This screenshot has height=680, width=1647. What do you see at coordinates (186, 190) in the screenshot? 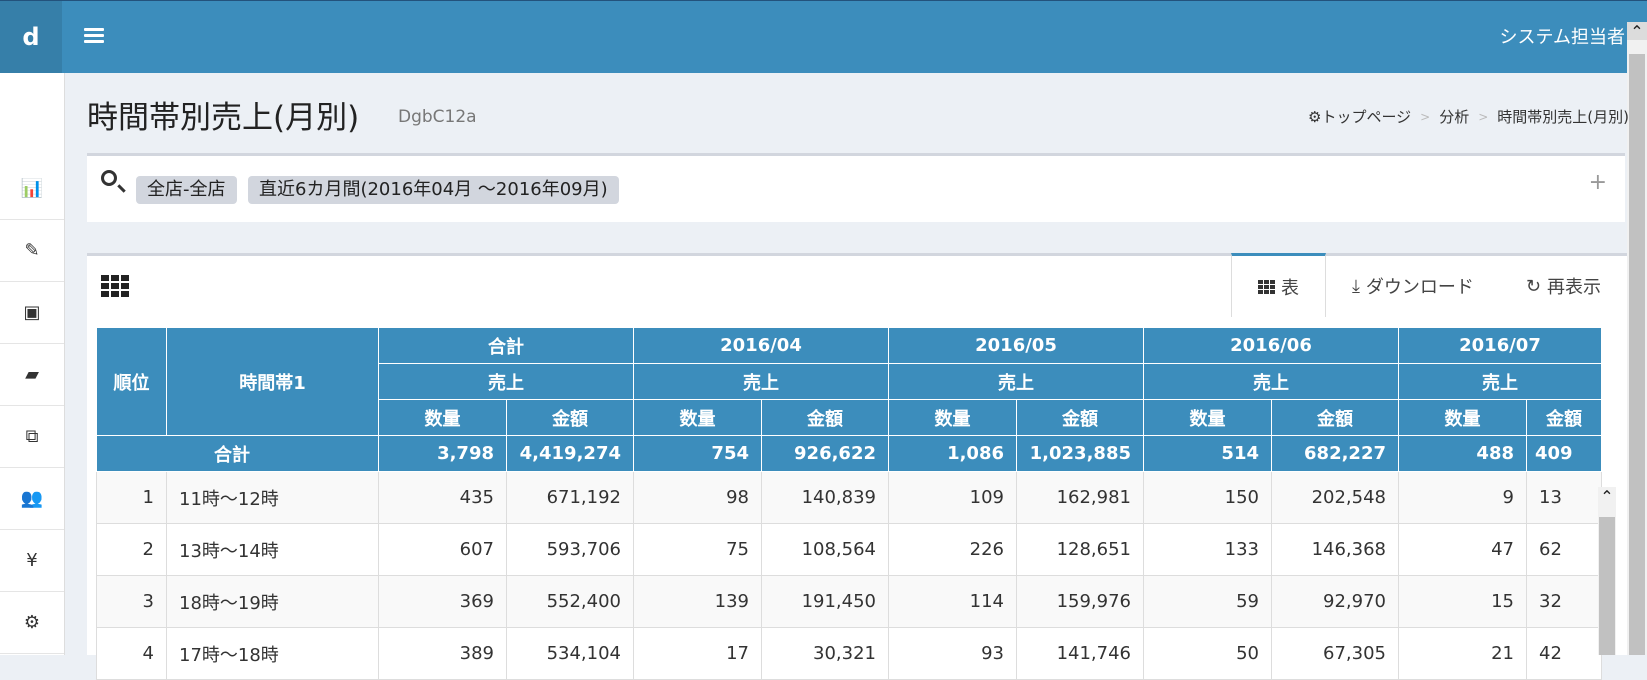
I see `filter-tag-store: 全店-全店` at bounding box center [186, 190].